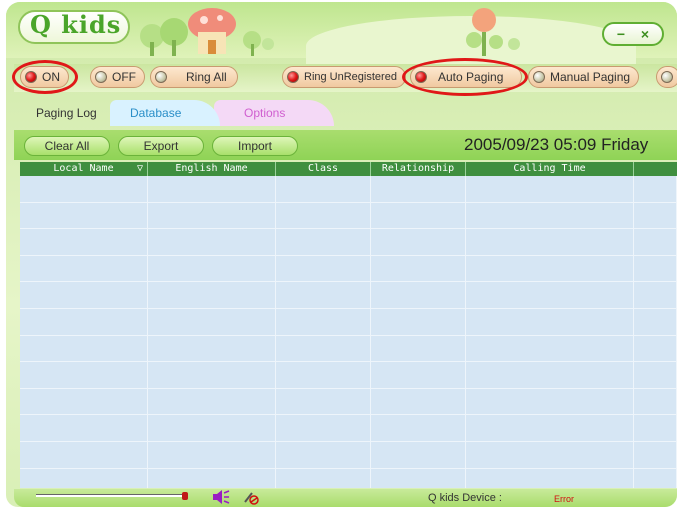 This screenshot has width=677, height=509. Describe the element at coordinates (556, 144) in the screenshot. I see `current-datetime: 2005/09/23 05:09 Friday` at that location.